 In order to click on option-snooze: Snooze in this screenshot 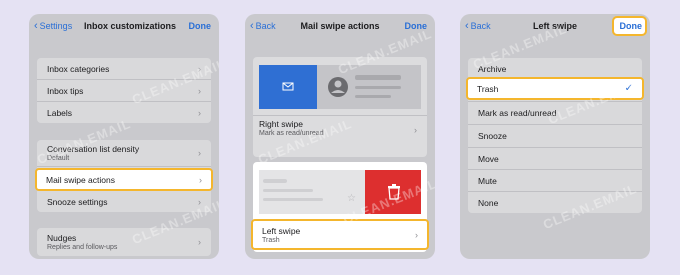, I will do `click(555, 136)`.